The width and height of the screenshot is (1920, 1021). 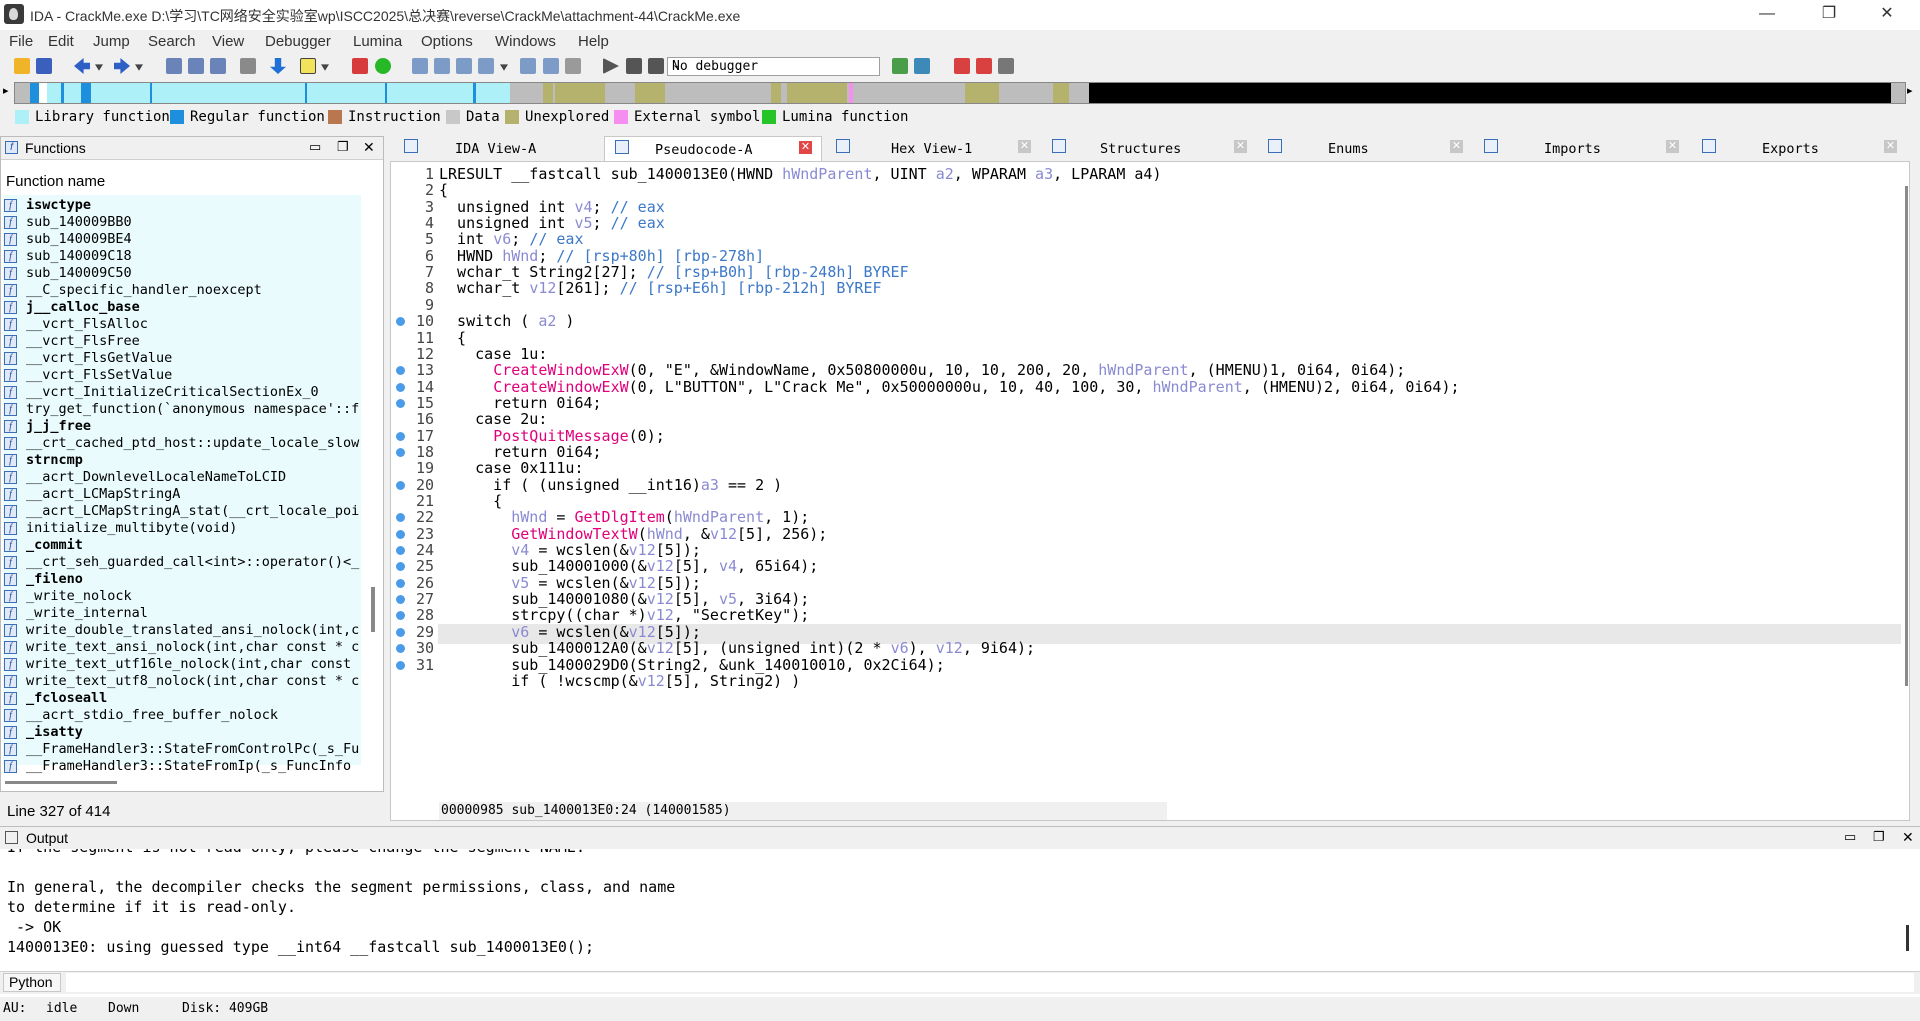 What do you see at coordinates (528, 66) in the screenshot?
I see `tools-icon` at bounding box center [528, 66].